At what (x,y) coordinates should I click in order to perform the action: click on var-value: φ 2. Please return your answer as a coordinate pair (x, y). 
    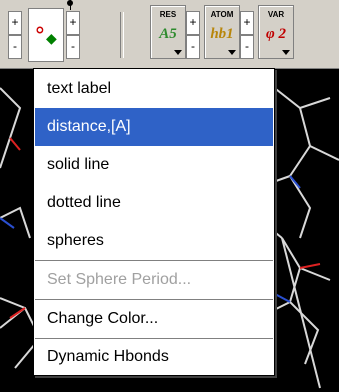
    Looking at the image, I should click on (276, 34).